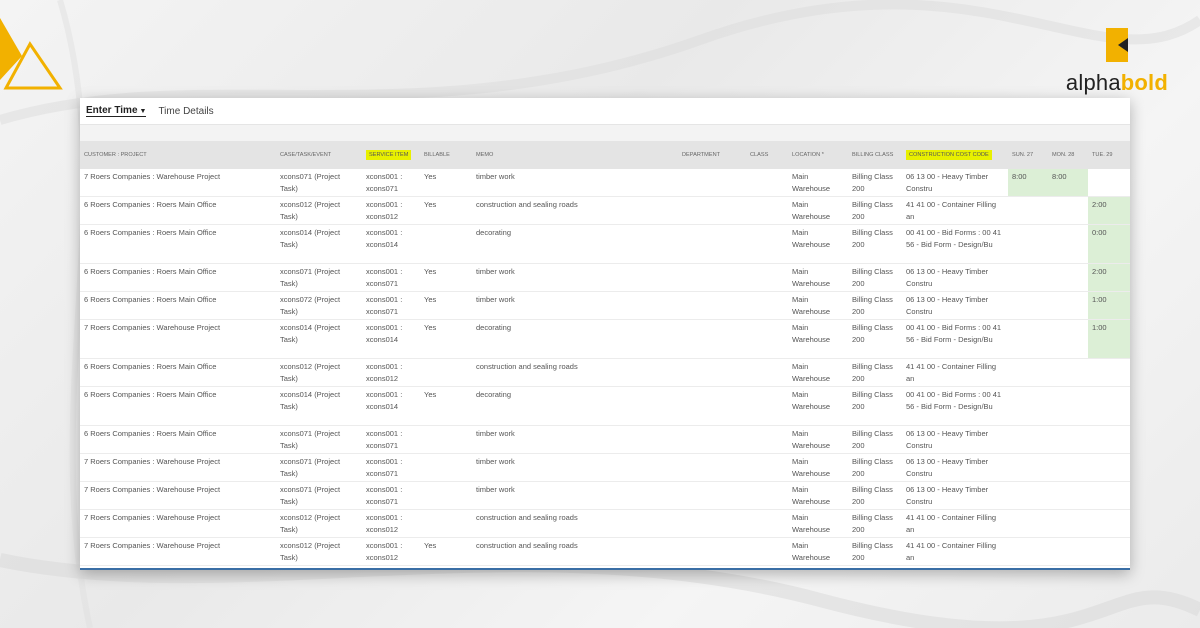 This screenshot has width=1200, height=628. Describe the element at coordinates (1028, 155) in the screenshot. I see `col-sun: SUN. 27` at that location.